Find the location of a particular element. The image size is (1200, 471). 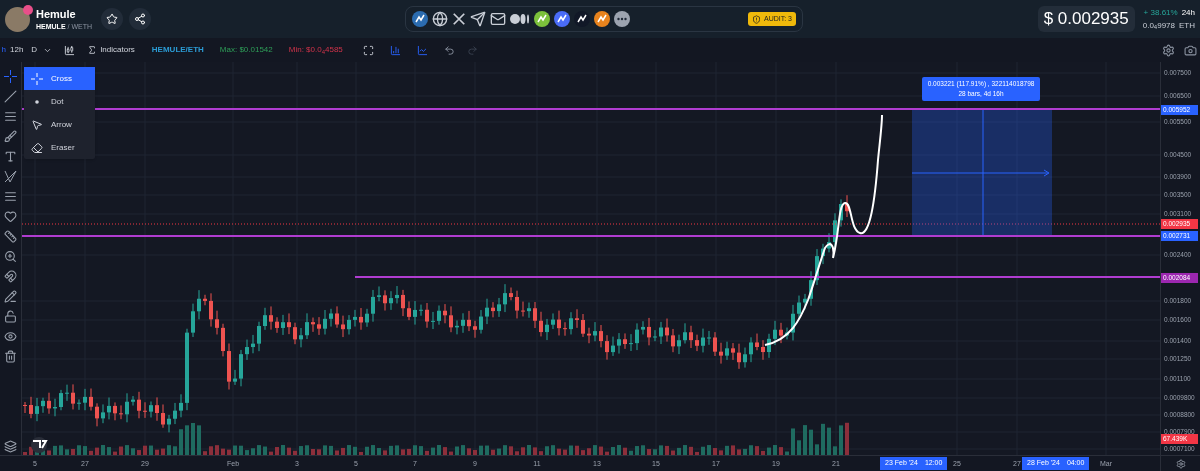

more-icon is located at coordinates (622, 19).